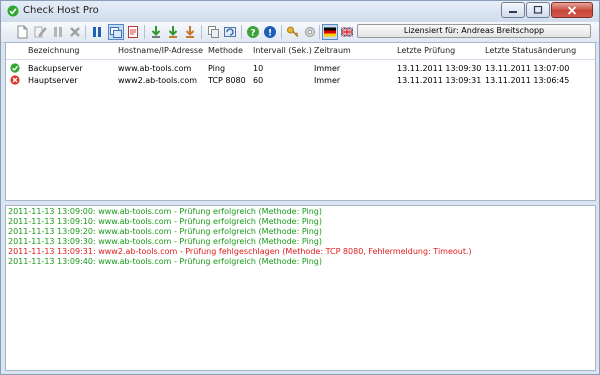  Describe the element at coordinates (530, 50) in the screenshot. I see `column-header: Letzte Statusänderung` at that location.